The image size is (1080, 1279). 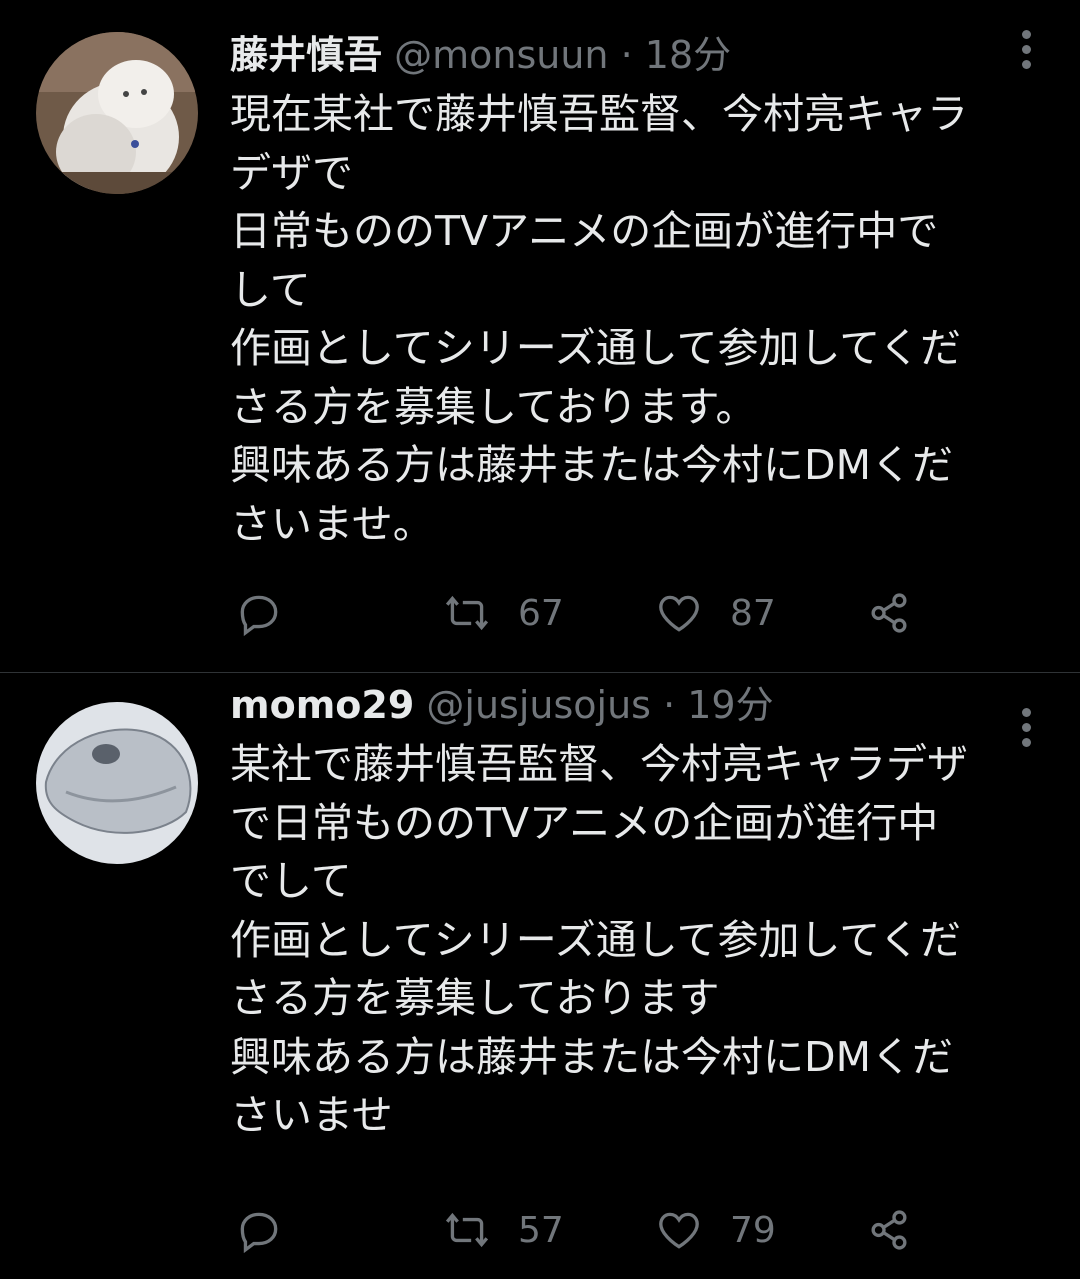 What do you see at coordinates (1026, 52) in the screenshot?
I see `more-options-icon` at bounding box center [1026, 52].